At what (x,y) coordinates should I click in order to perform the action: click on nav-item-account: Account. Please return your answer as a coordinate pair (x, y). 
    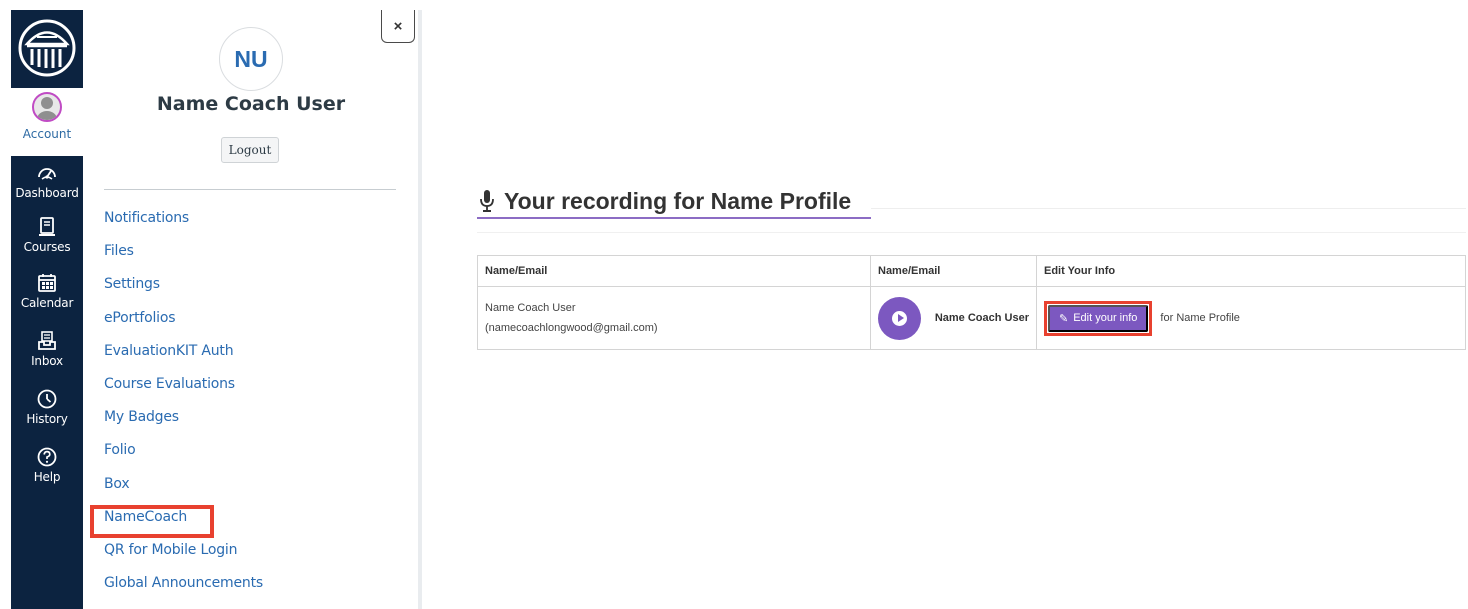
    Looking at the image, I should click on (47, 122).